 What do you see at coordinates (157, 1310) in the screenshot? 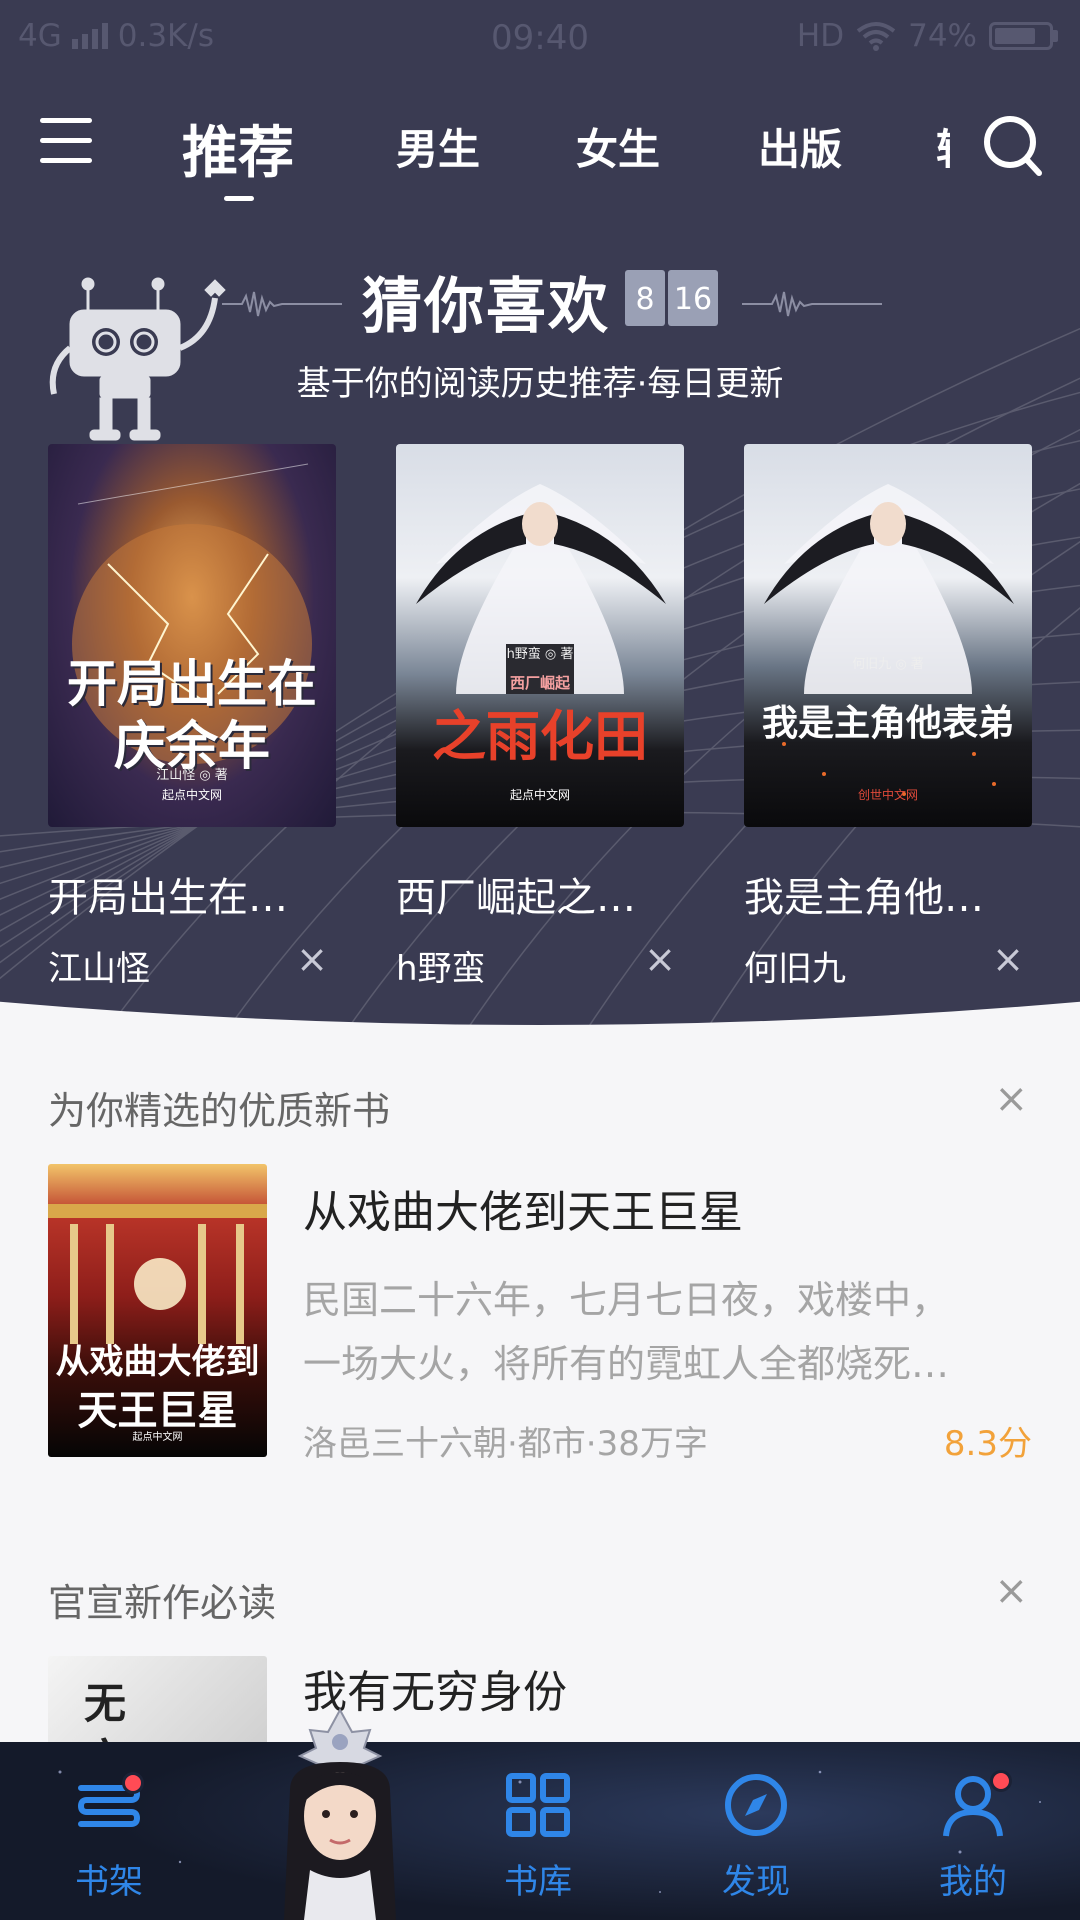
I see `book-cover: 从戏曲大佬到 天王巨星 起点中文网` at bounding box center [157, 1310].